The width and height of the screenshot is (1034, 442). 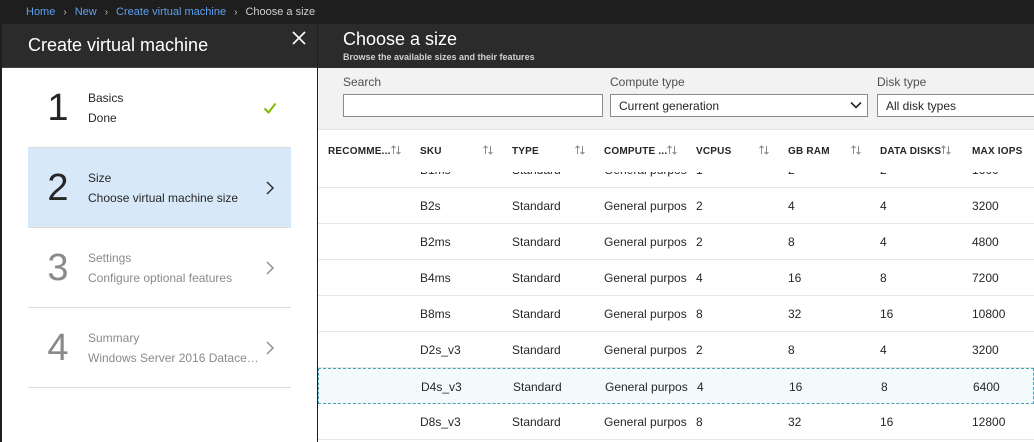 What do you see at coordinates (997, 151) in the screenshot?
I see `column-header-max-iops: MAX IOPS` at bounding box center [997, 151].